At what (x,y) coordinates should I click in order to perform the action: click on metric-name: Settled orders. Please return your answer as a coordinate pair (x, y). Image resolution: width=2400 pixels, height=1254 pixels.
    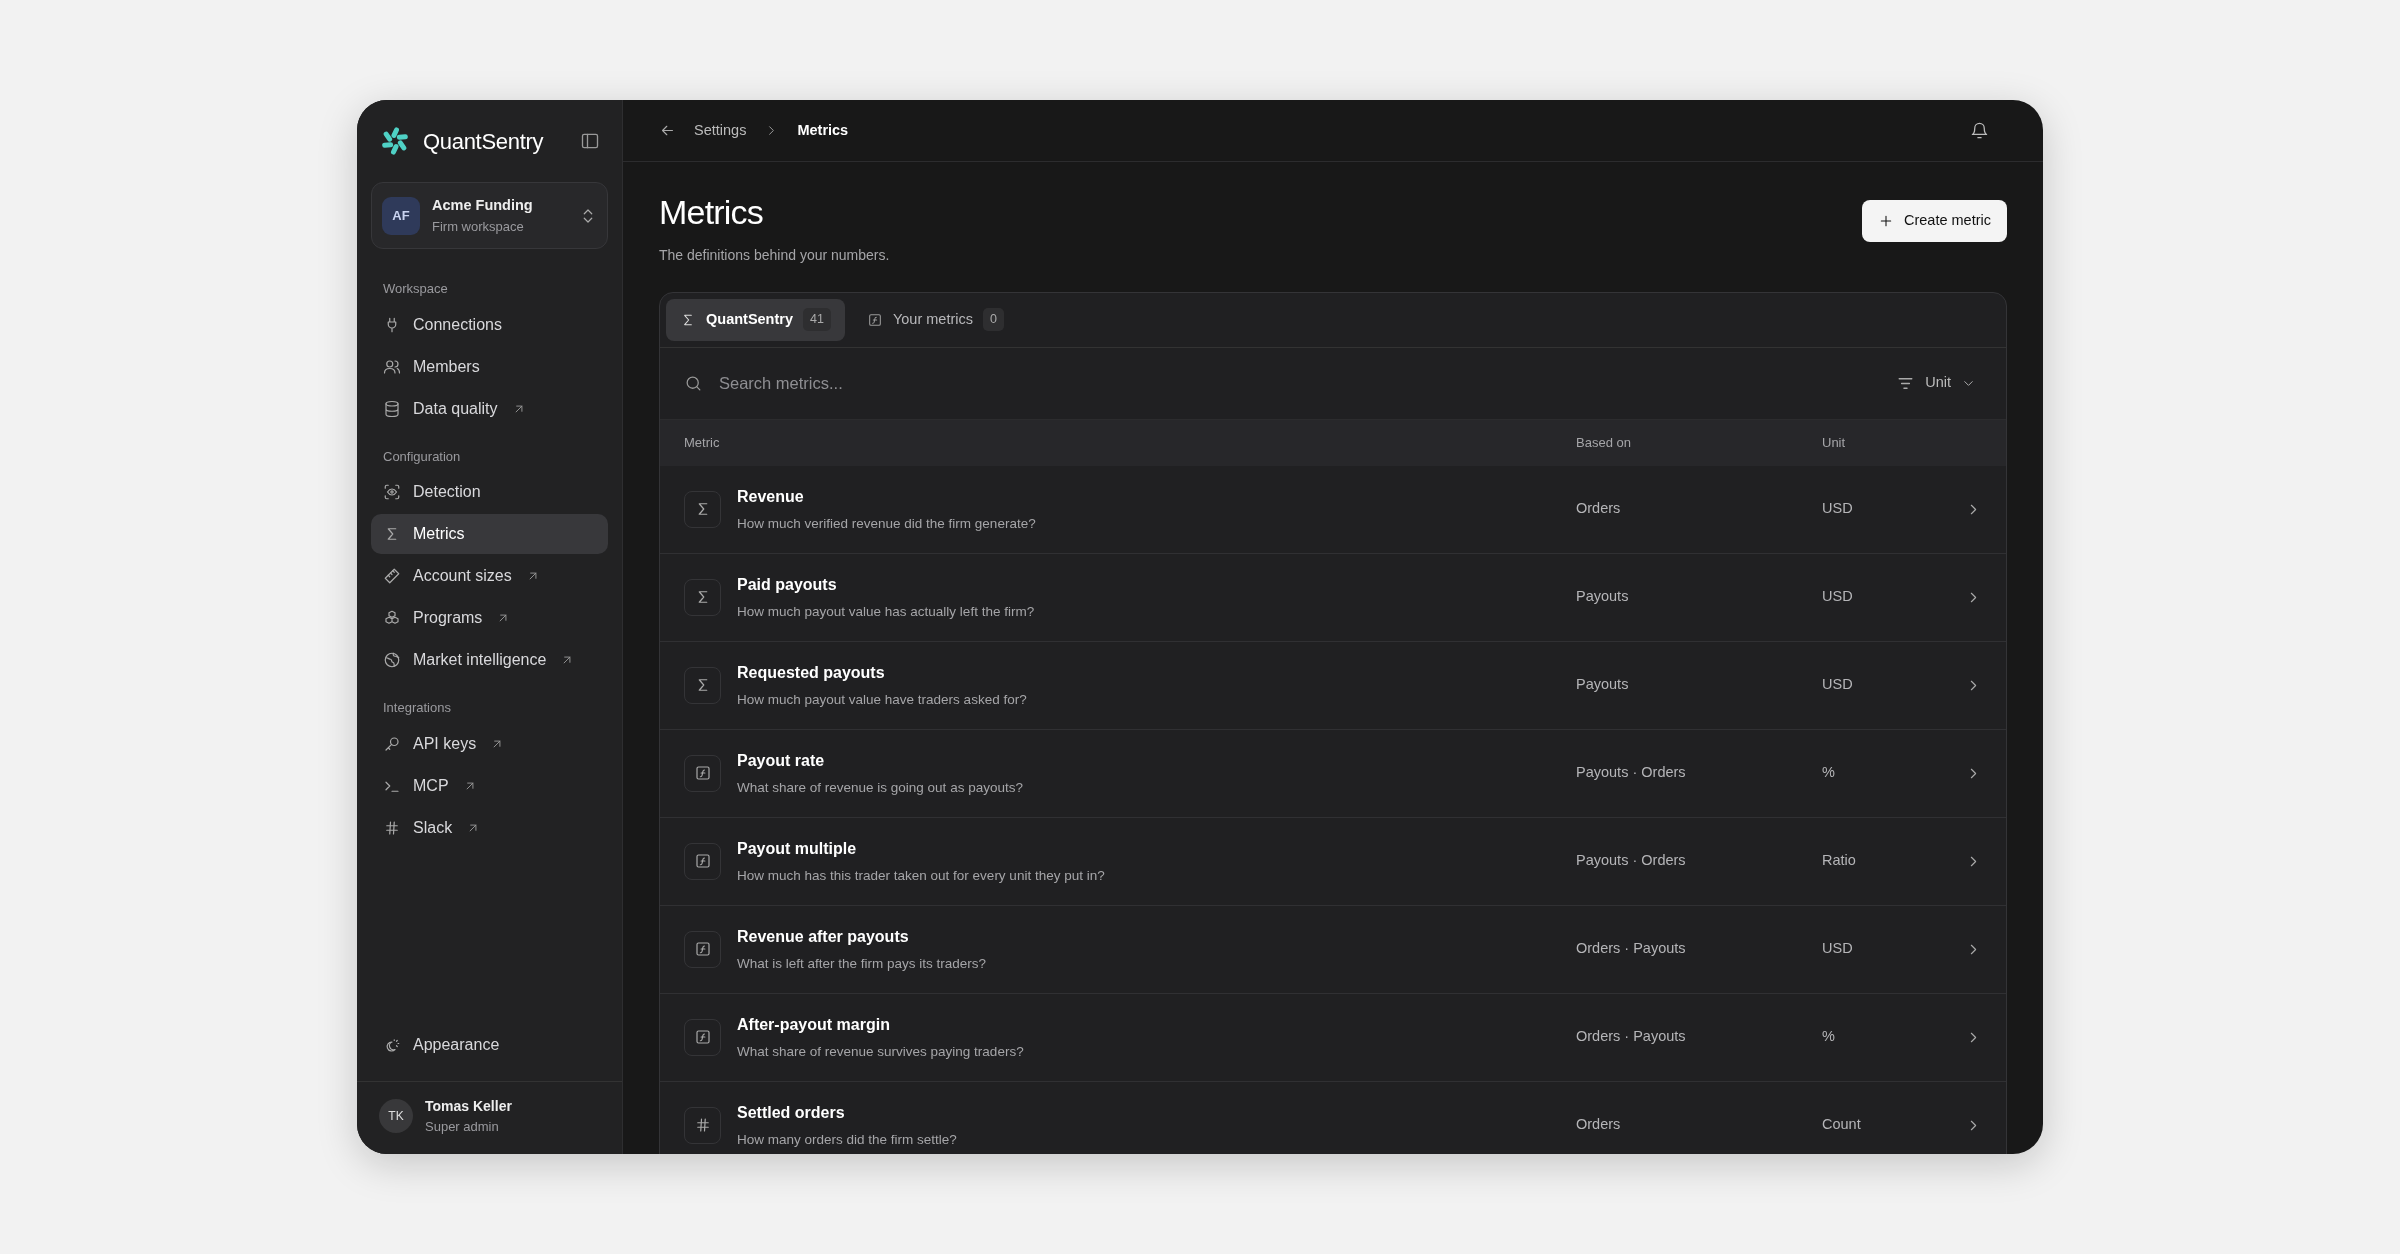
    Looking at the image, I should click on (847, 1112).